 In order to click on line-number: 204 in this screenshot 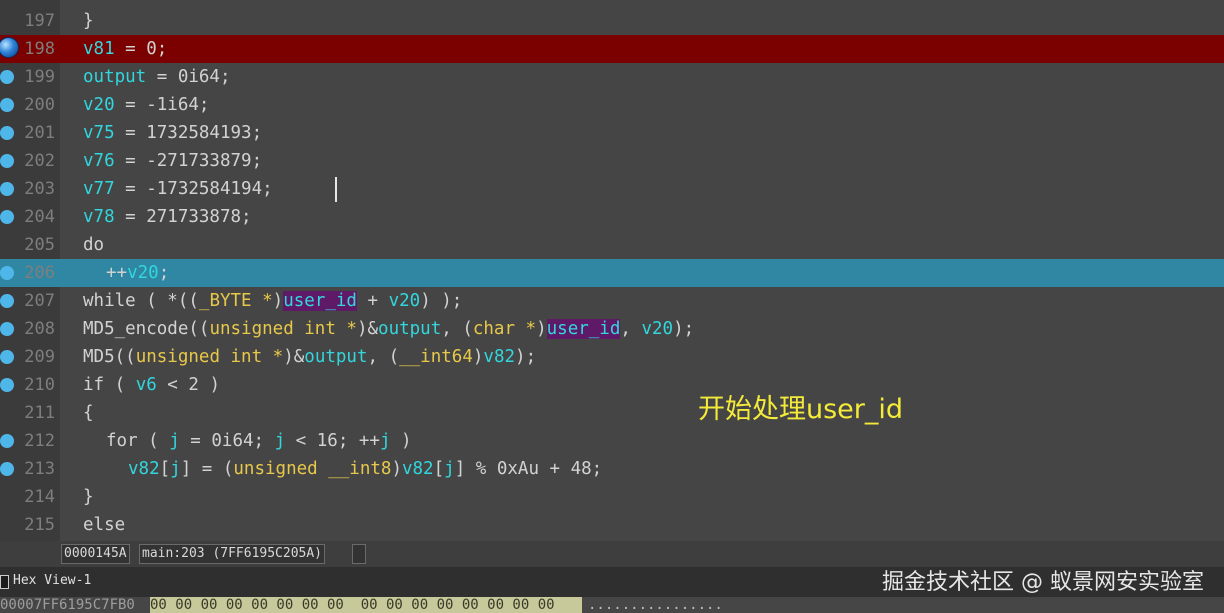, I will do `click(39, 217)`.